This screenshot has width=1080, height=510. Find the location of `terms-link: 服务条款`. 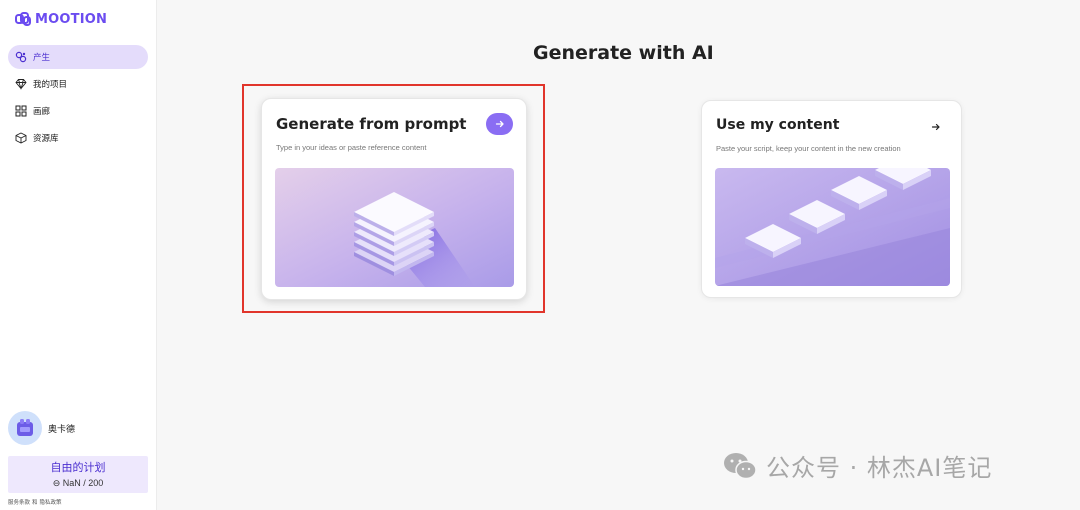

terms-link: 服务条款 is located at coordinates (19, 502).